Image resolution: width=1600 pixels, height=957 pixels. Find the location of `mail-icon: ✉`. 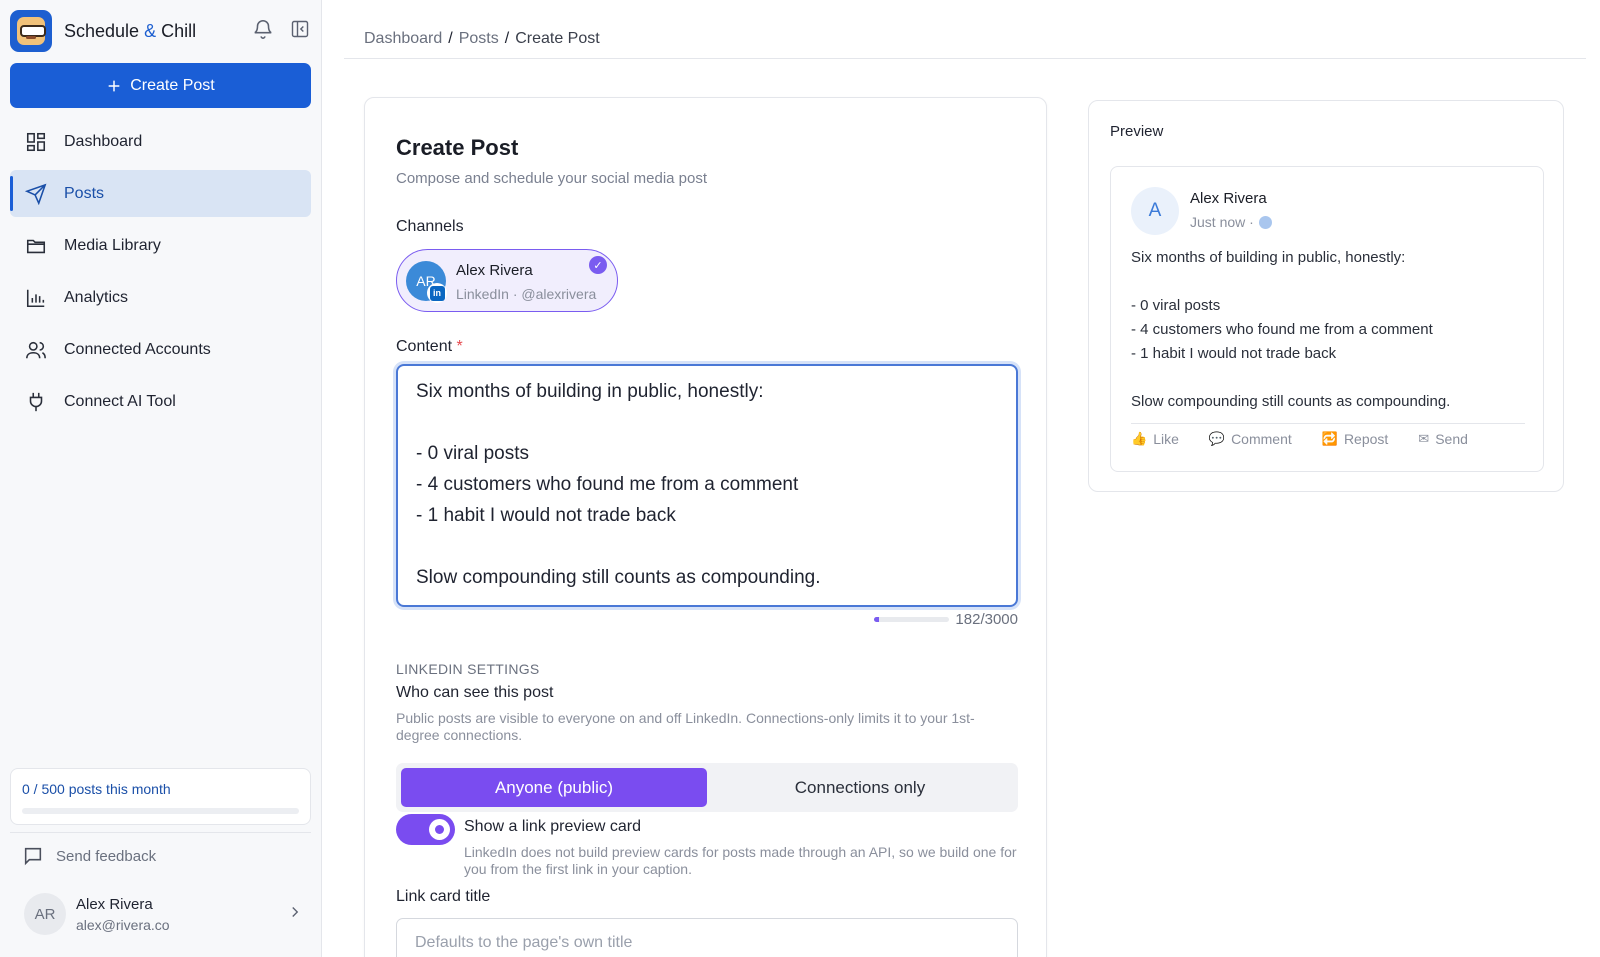

mail-icon: ✉ is located at coordinates (1424, 438).